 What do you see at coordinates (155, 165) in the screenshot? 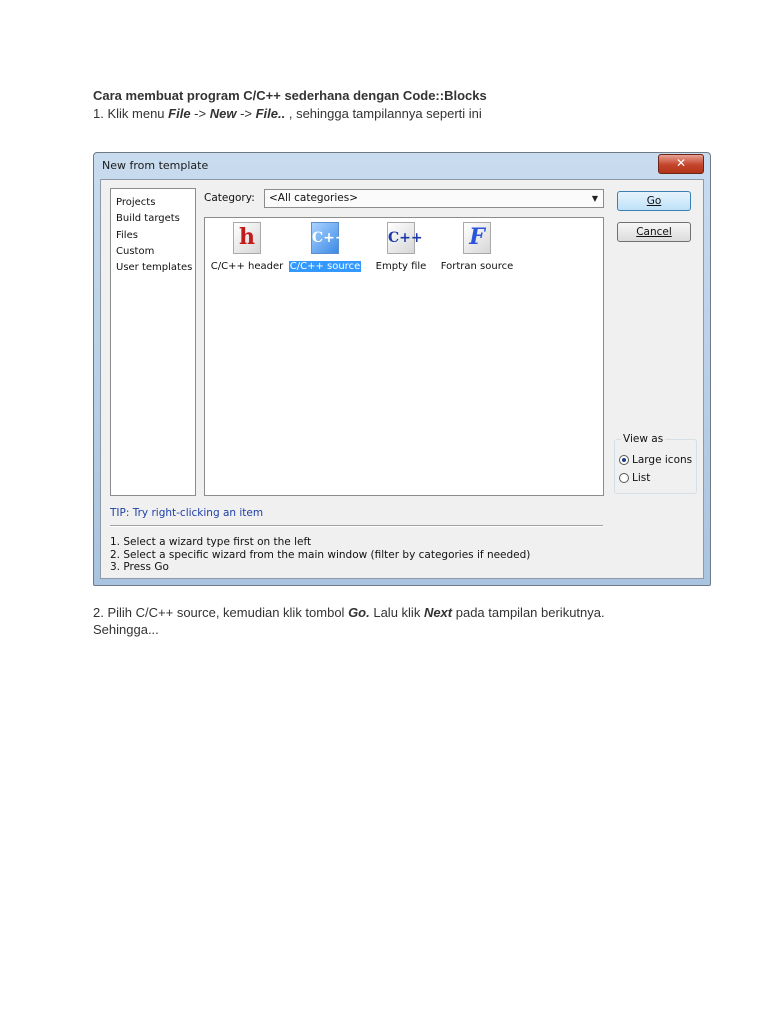
I see `dialog-title: New from template` at bounding box center [155, 165].